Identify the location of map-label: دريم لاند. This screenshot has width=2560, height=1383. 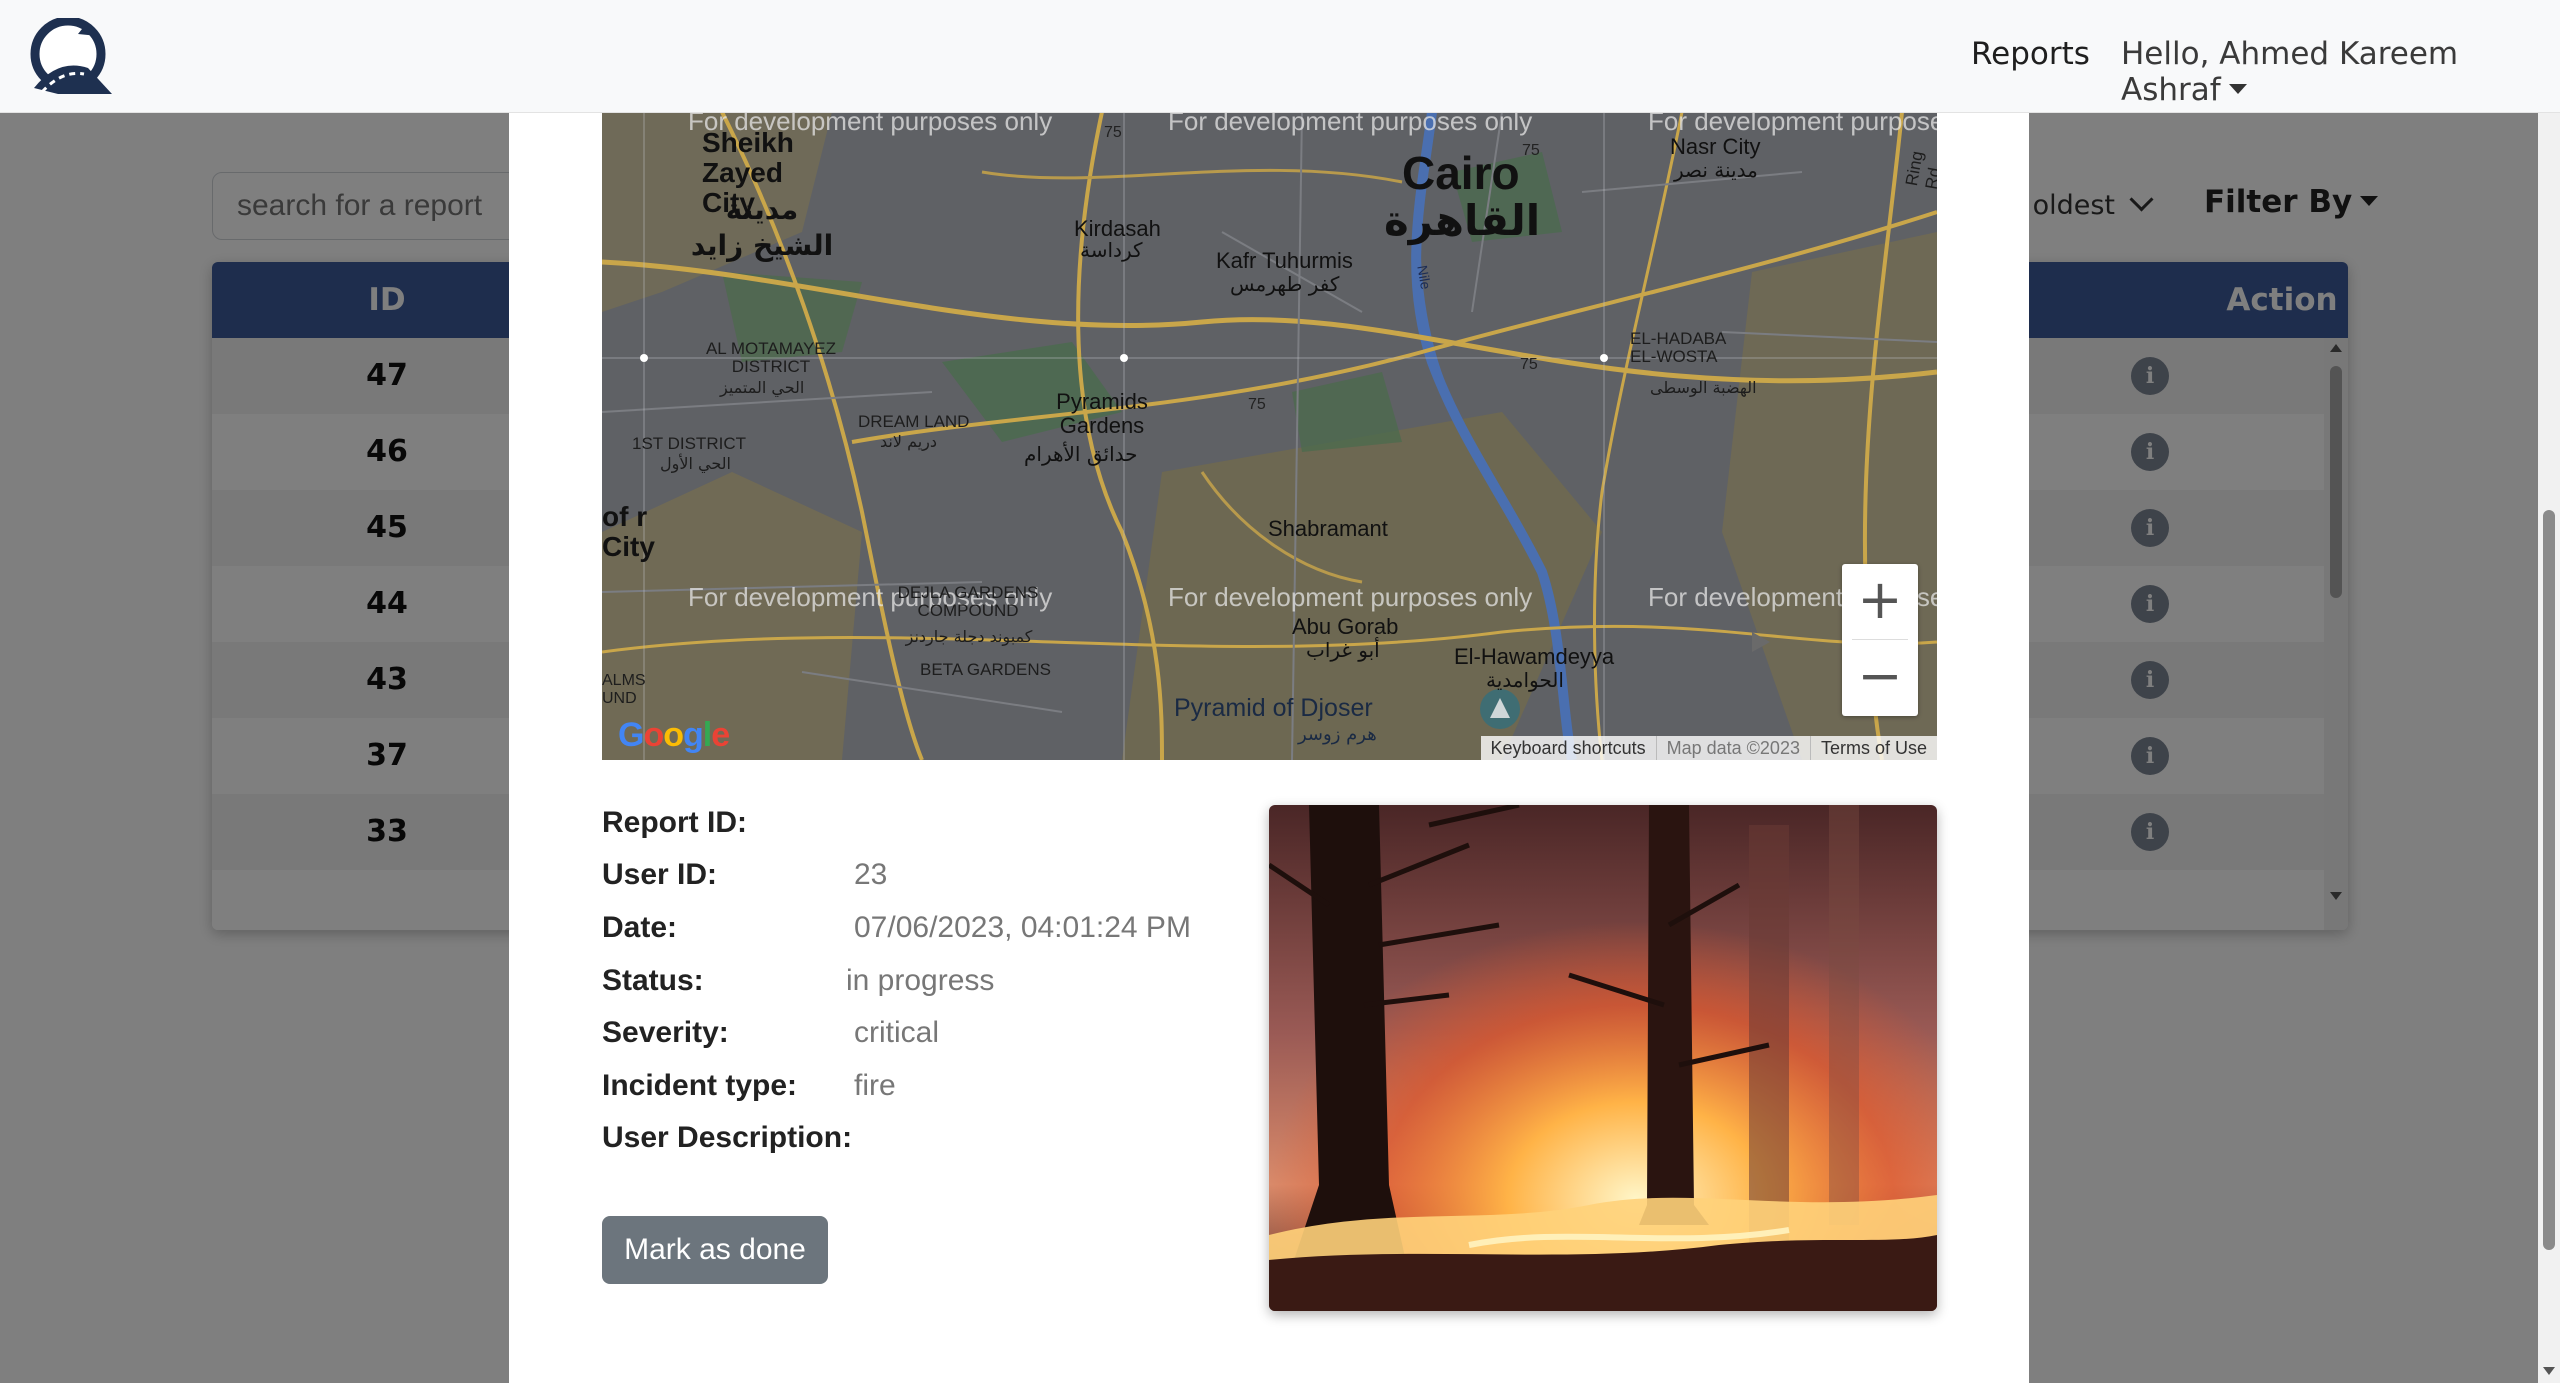
(909, 441).